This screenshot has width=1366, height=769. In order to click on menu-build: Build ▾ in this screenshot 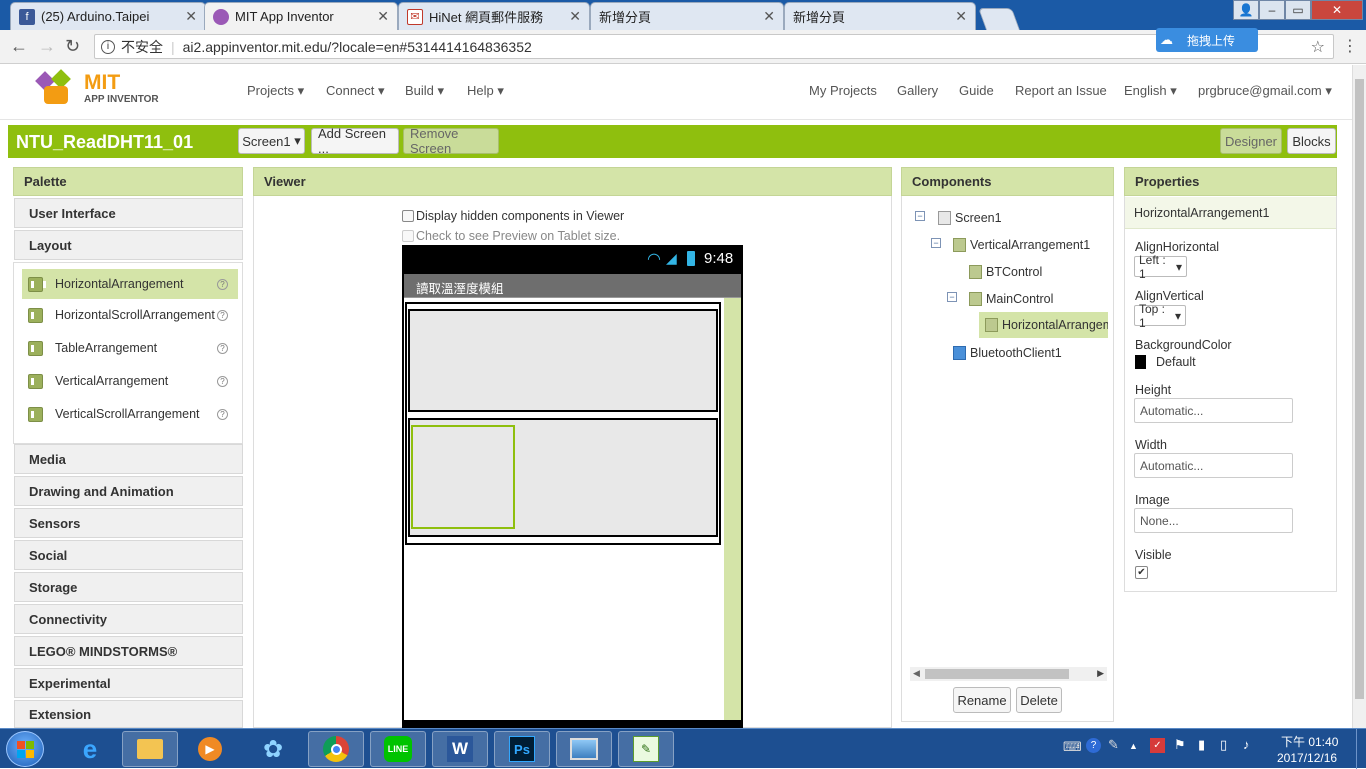, I will do `click(424, 91)`.